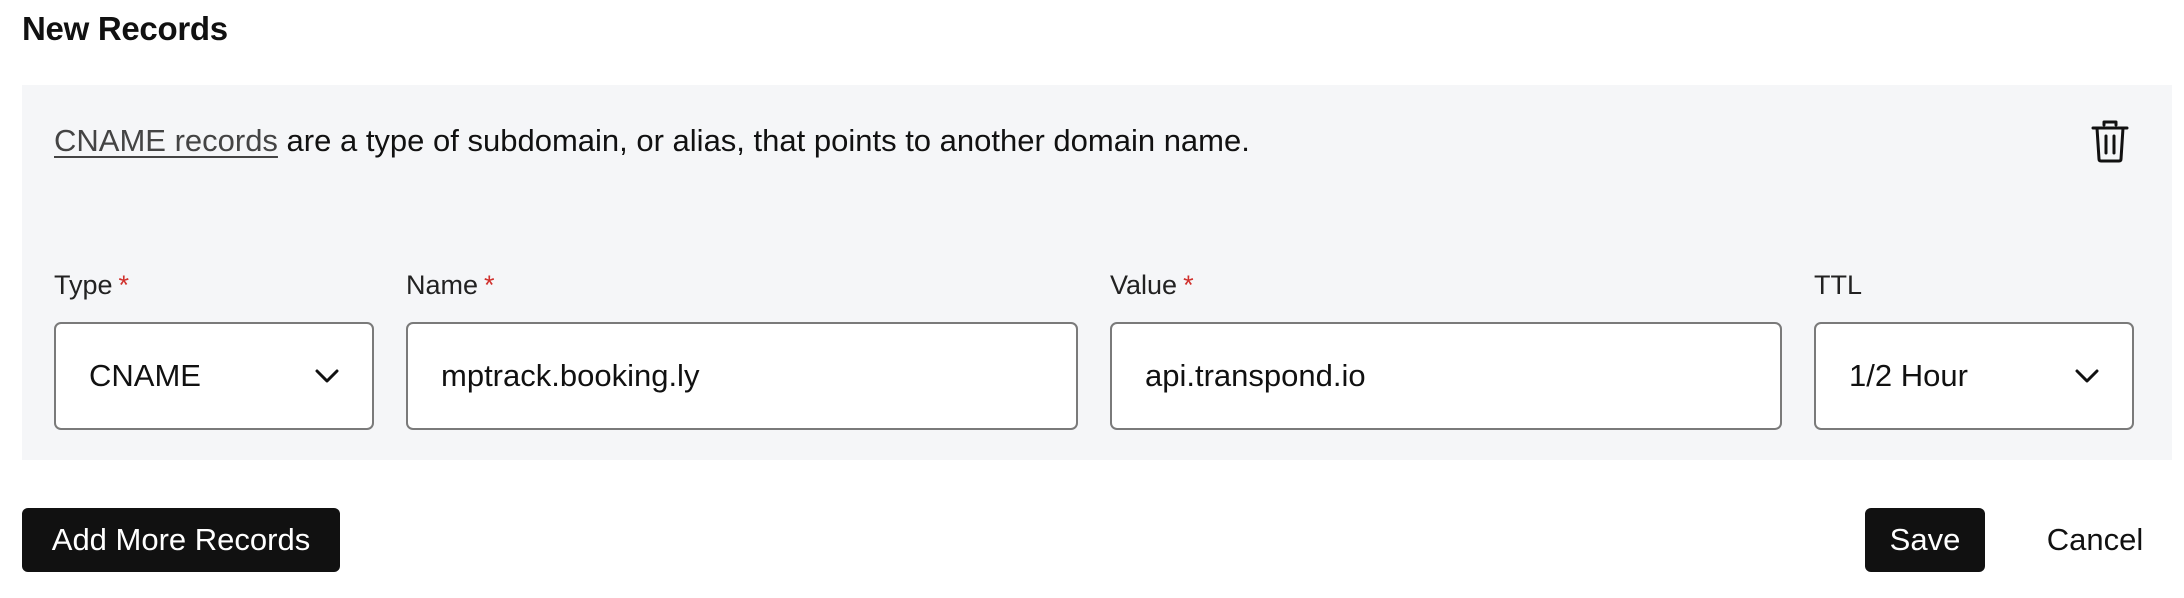 This screenshot has width=2184, height=598. What do you see at coordinates (570, 375) in the screenshot?
I see `name-input-value: mptrack.booking.ly` at bounding box center [570, 375].